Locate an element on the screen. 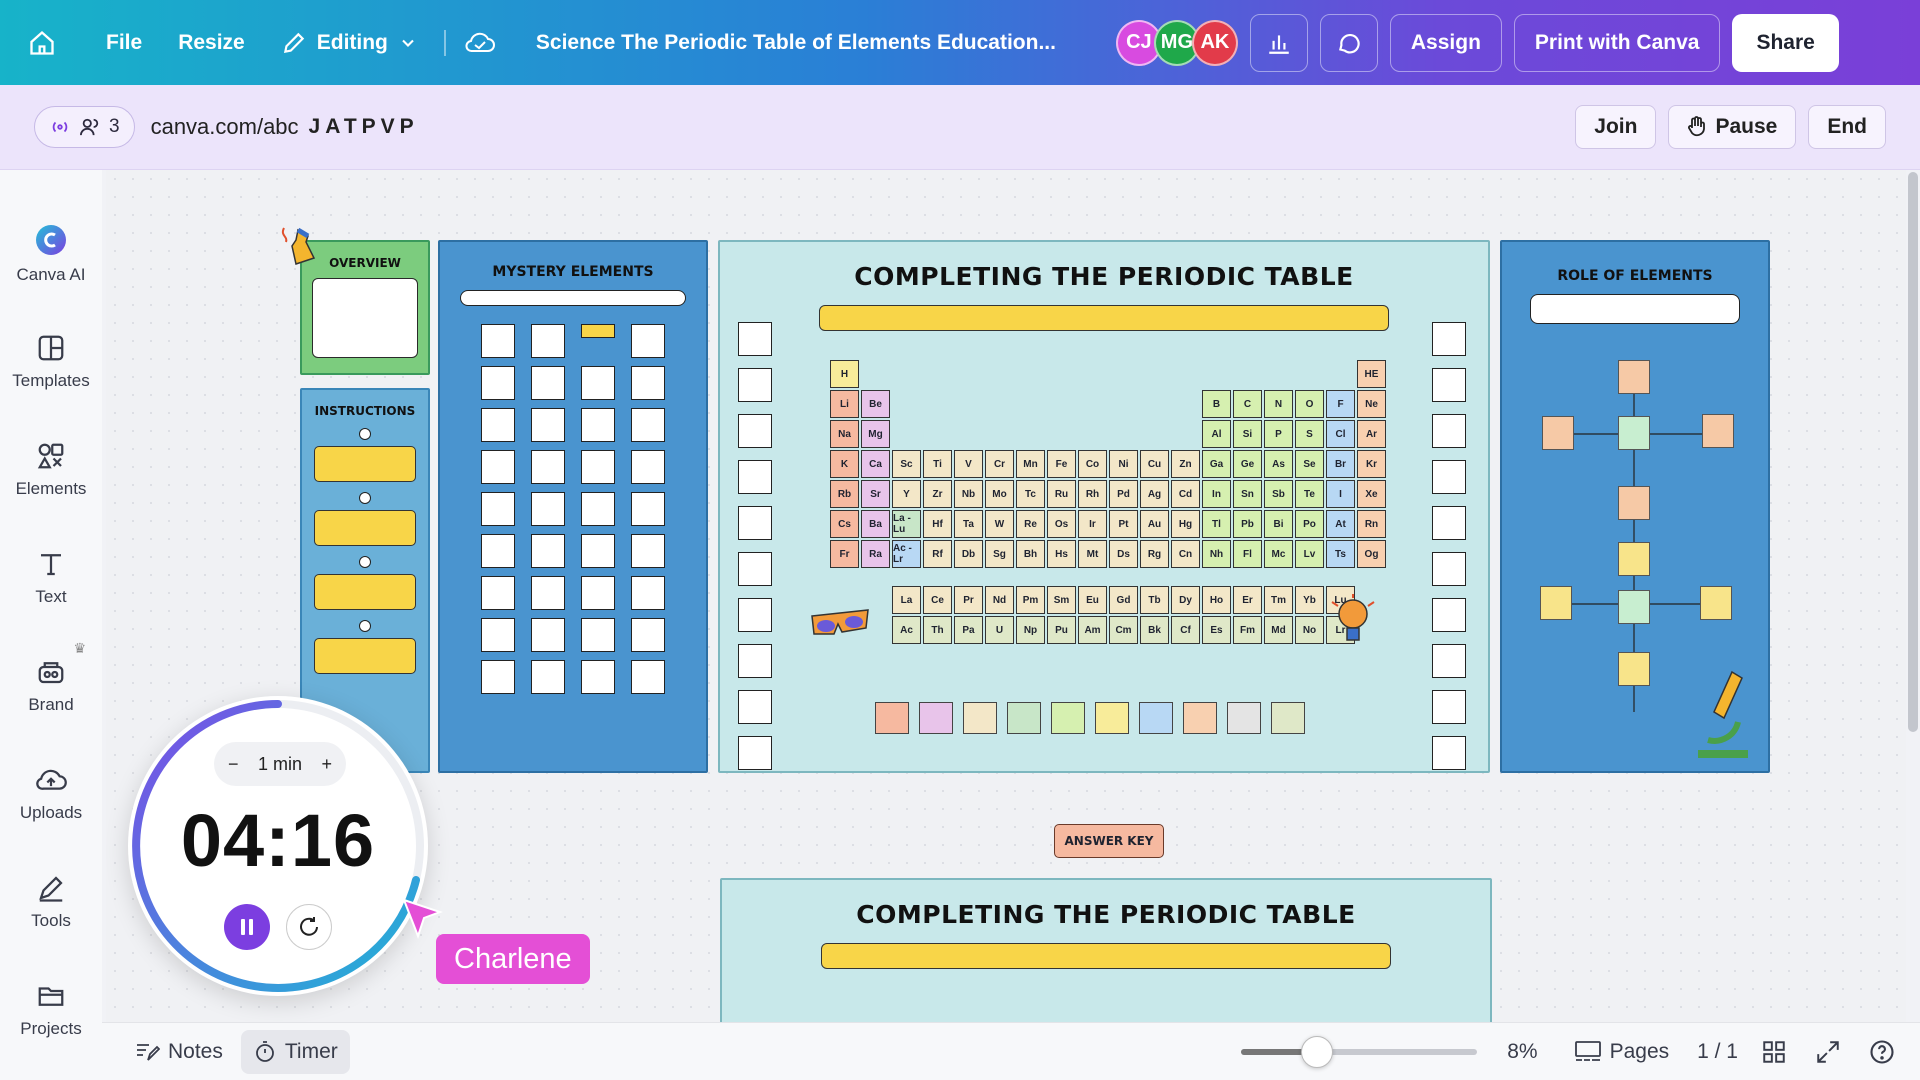  element-cell: HE is located at coordinates (1371, 374).